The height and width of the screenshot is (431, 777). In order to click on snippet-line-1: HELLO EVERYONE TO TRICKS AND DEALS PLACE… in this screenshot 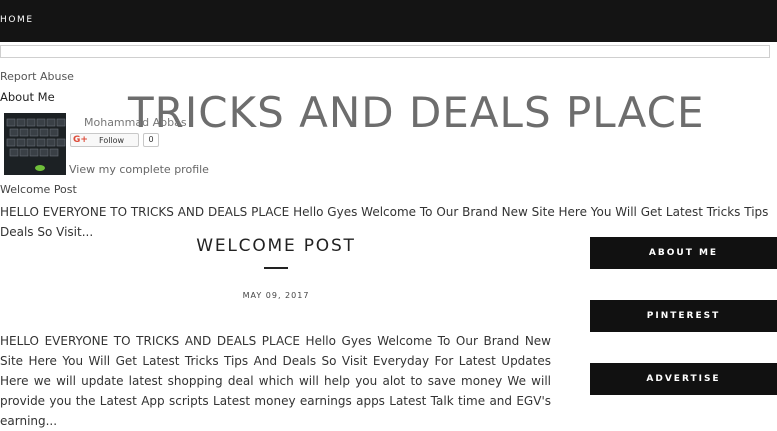, I will do `click(384, 212)`.